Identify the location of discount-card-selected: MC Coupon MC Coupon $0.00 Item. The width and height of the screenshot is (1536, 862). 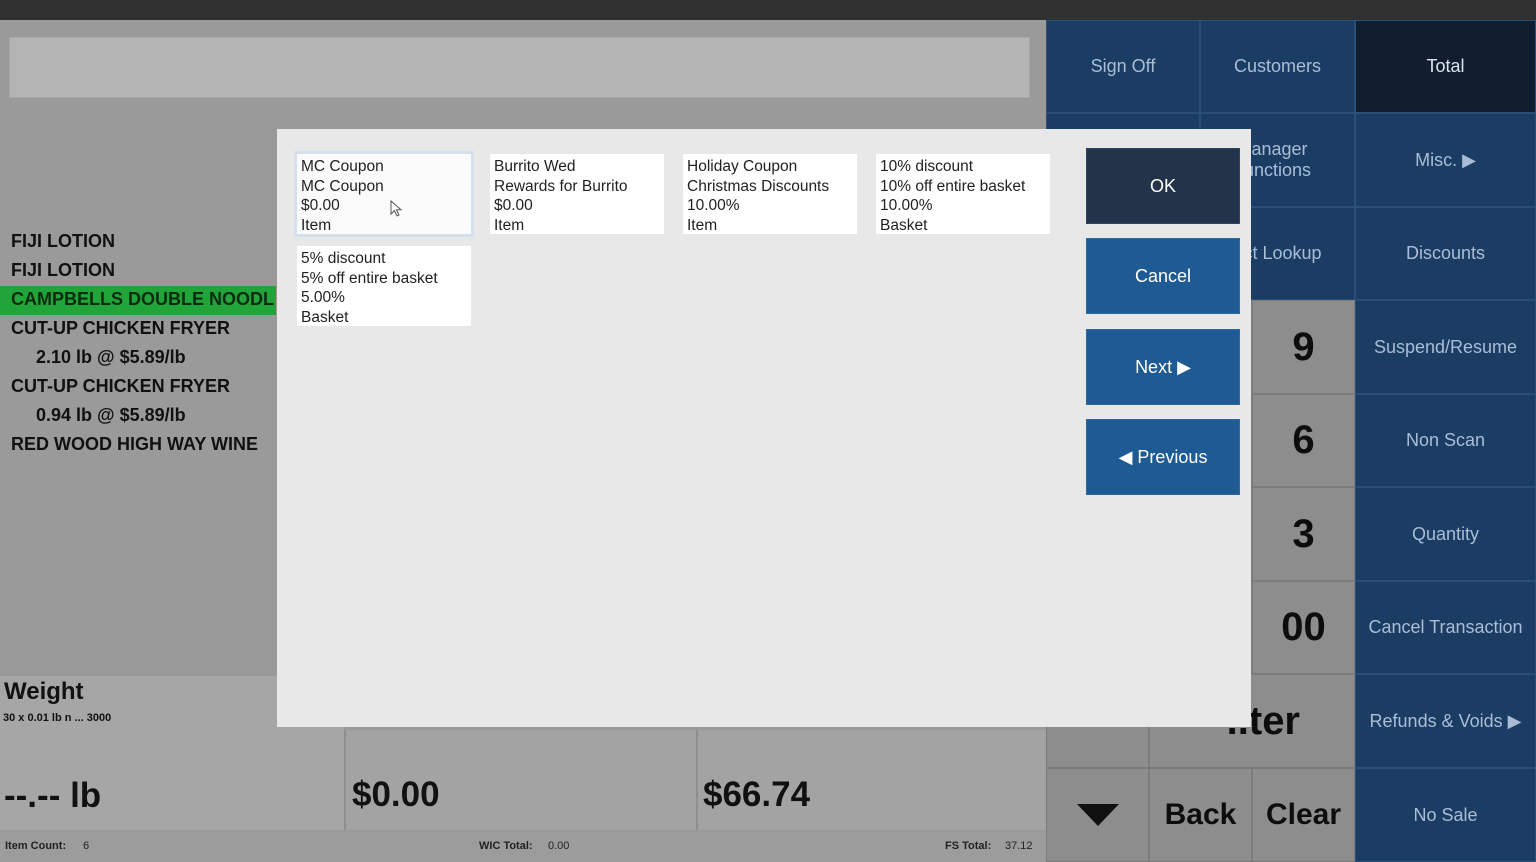
(384, 194).